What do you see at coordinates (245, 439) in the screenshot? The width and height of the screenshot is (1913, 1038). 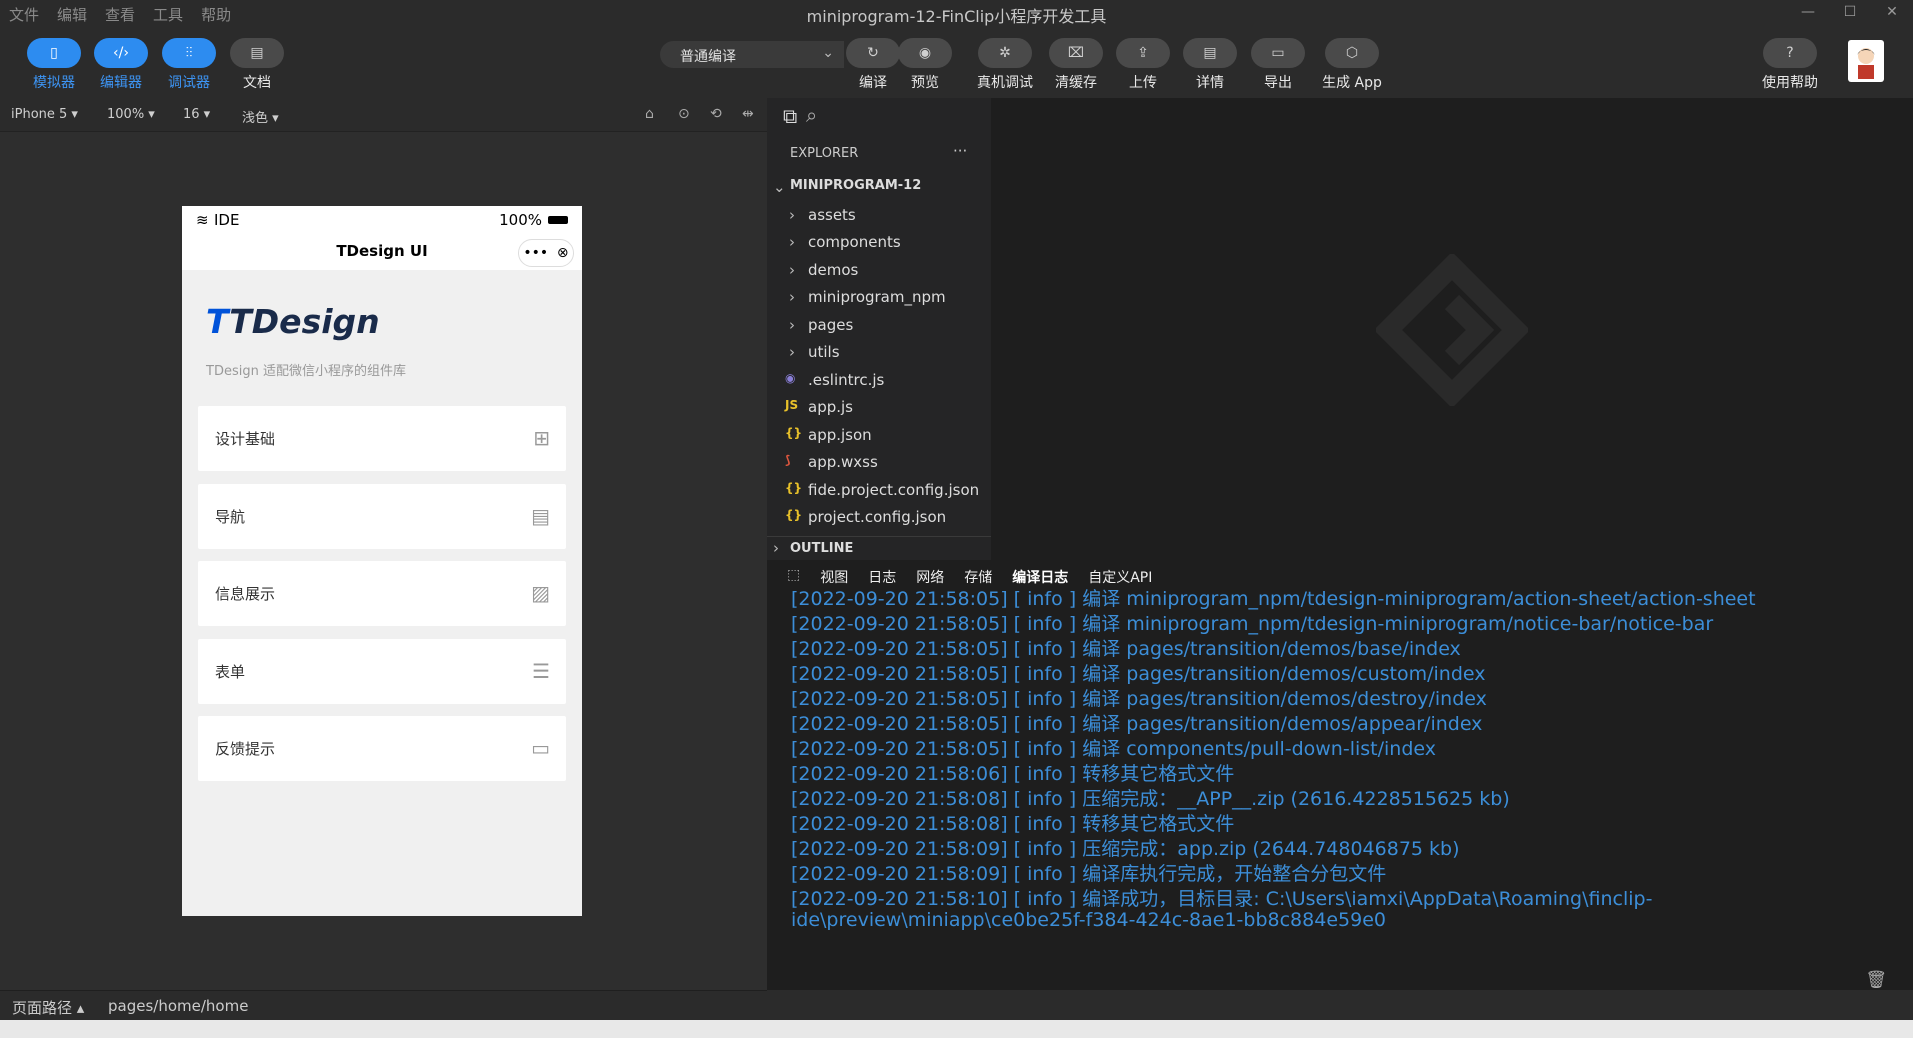 I see `card-label: 设计基础` at bounding box center [245, 439].